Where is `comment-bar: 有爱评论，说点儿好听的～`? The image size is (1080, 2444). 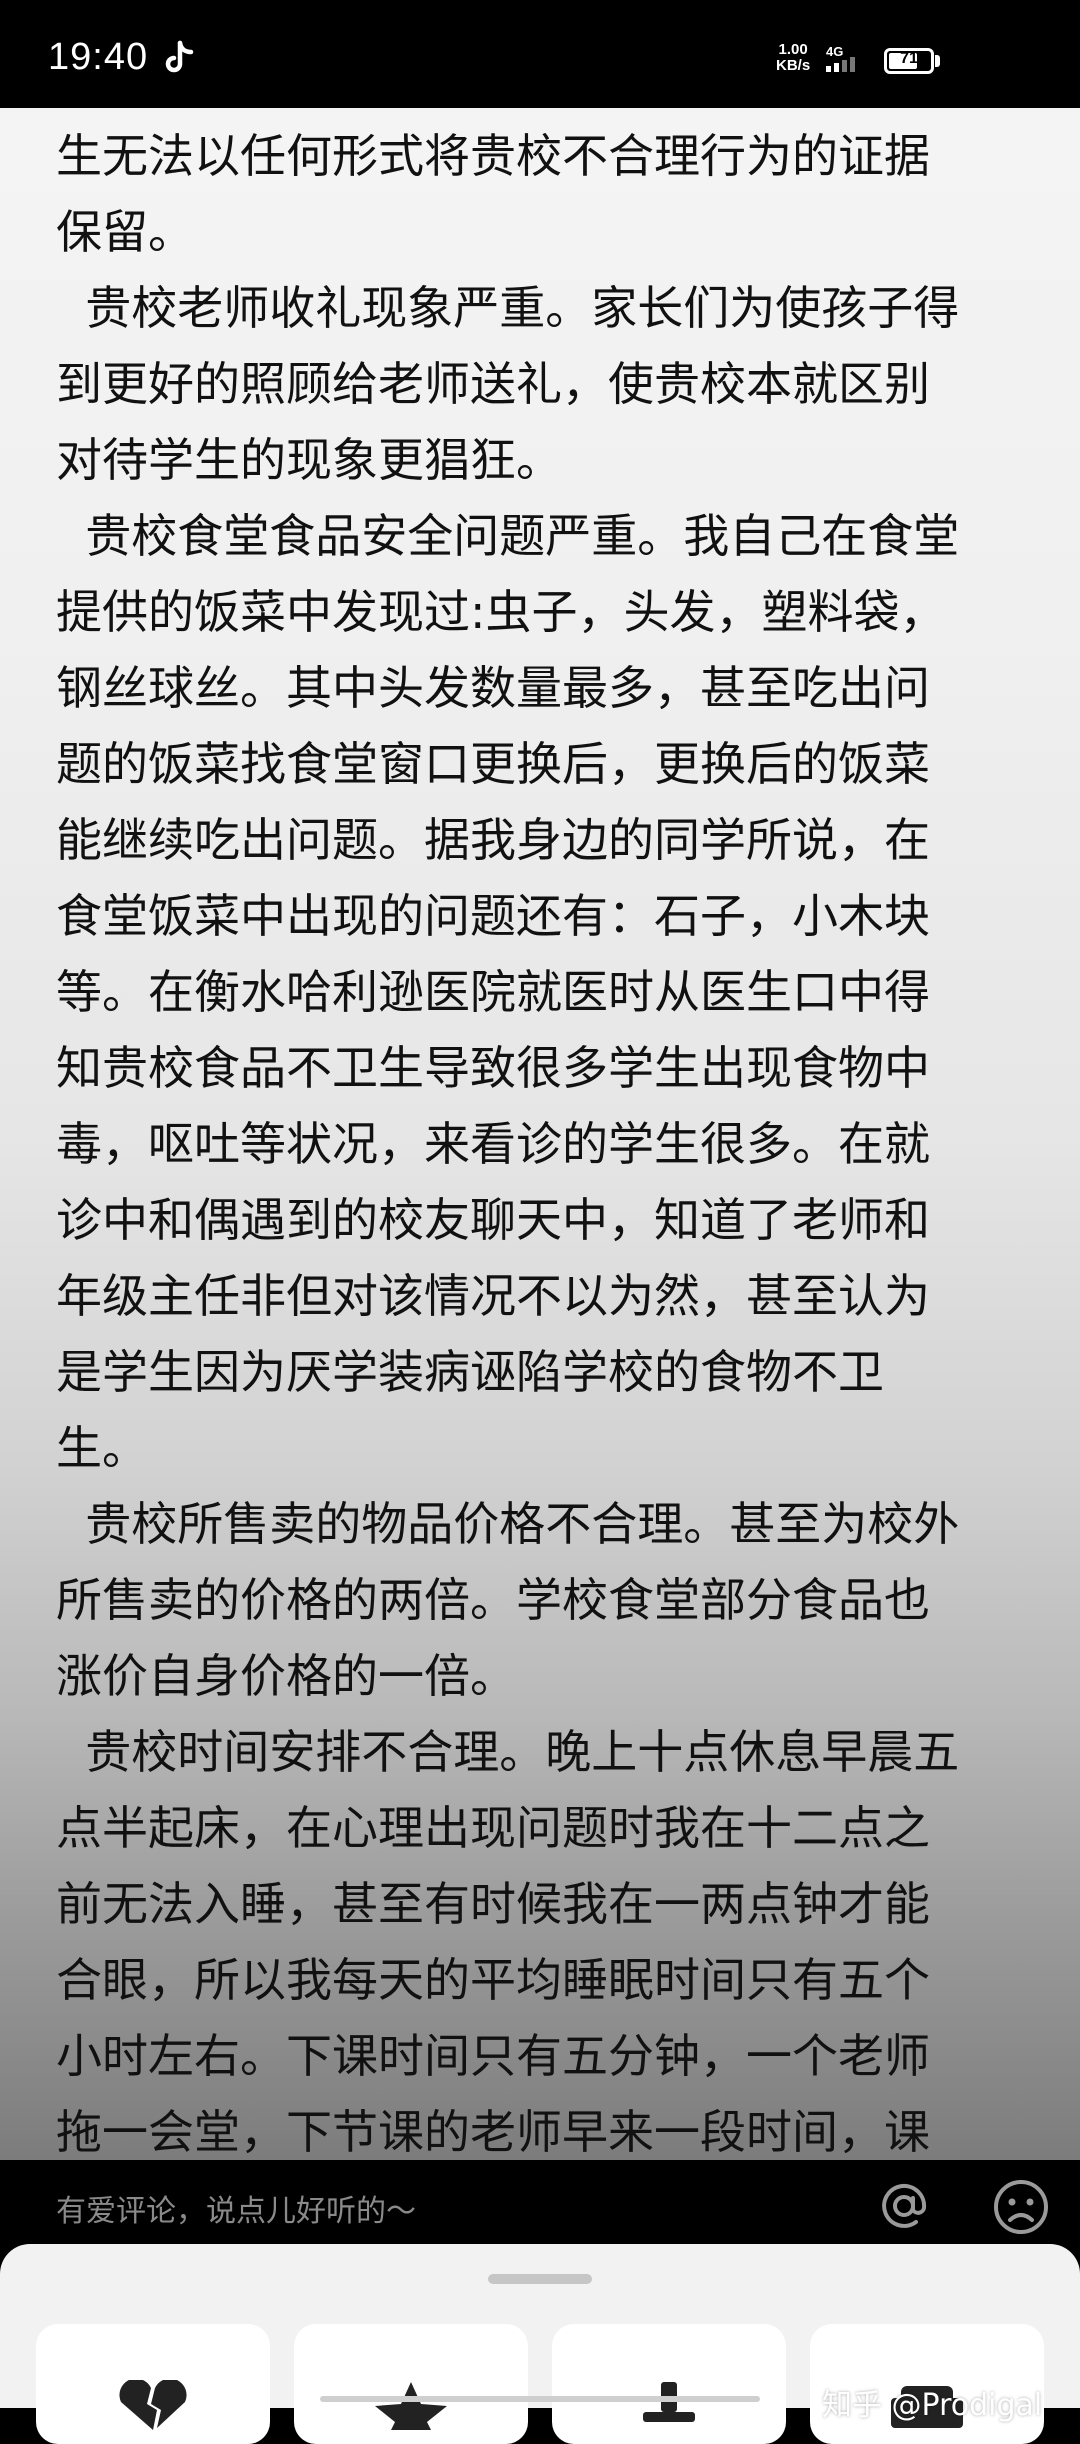
comment-bar: 有爱评论，说点儿好听的～ is located at coordinates (540, 2203).